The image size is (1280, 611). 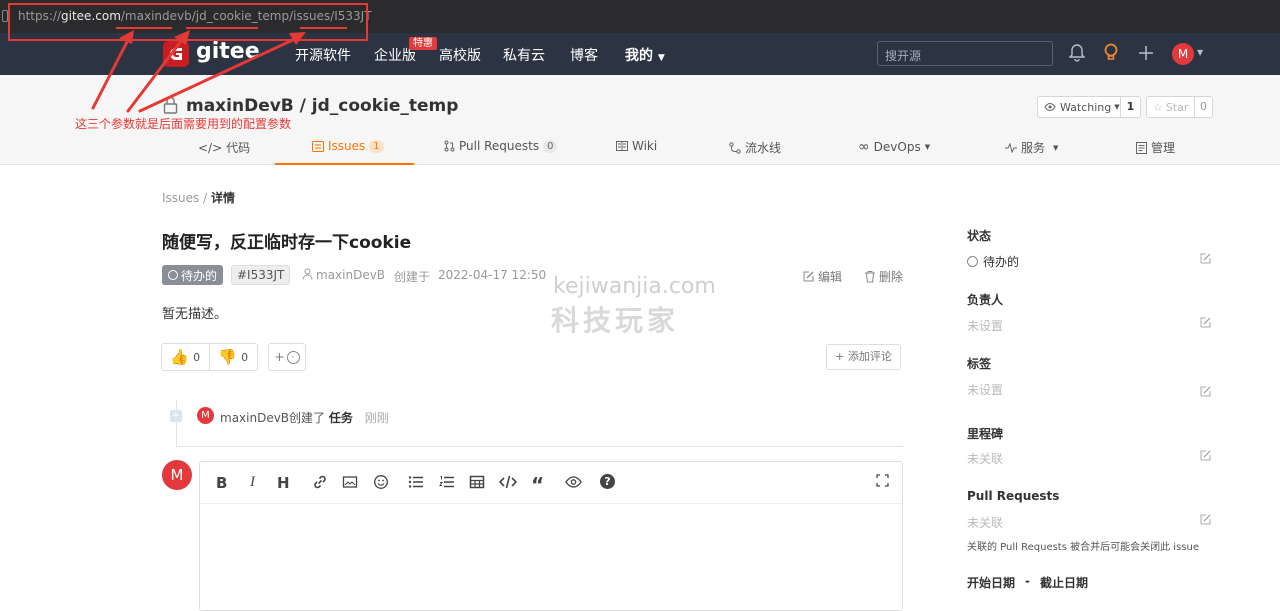 I want to click on edit-pr-icon, so click(x=1205, y=519).